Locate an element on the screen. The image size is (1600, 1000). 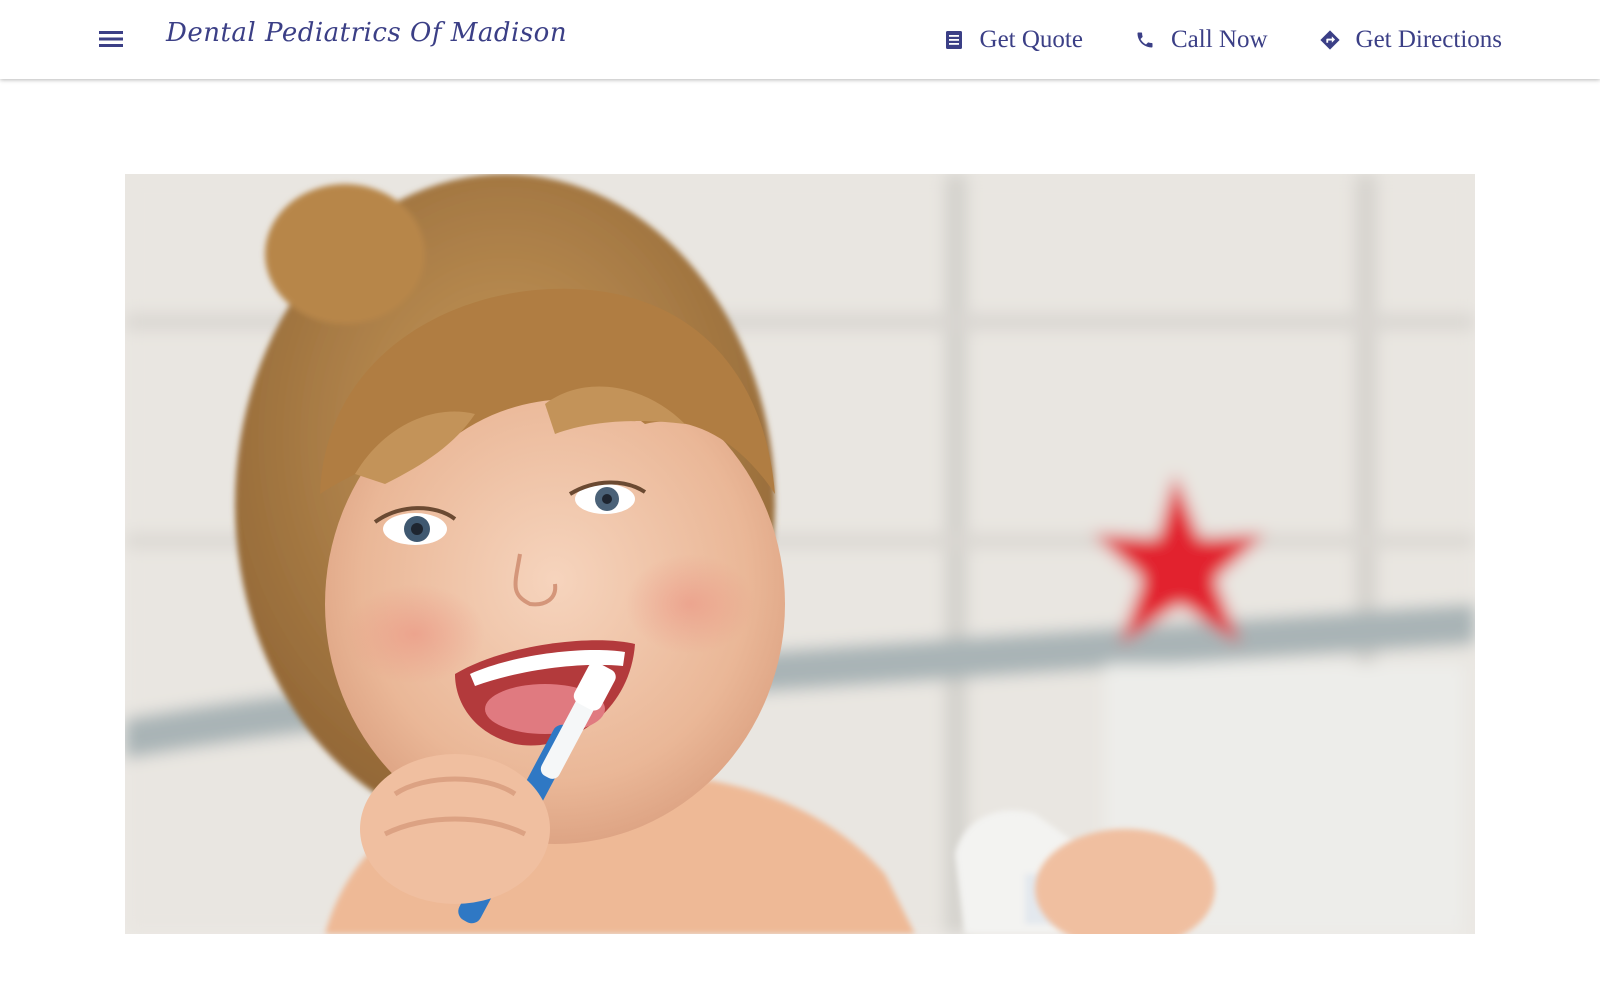
header-actions: Get Quote Call Now Get Directions is located at coordinates (1222, 39).